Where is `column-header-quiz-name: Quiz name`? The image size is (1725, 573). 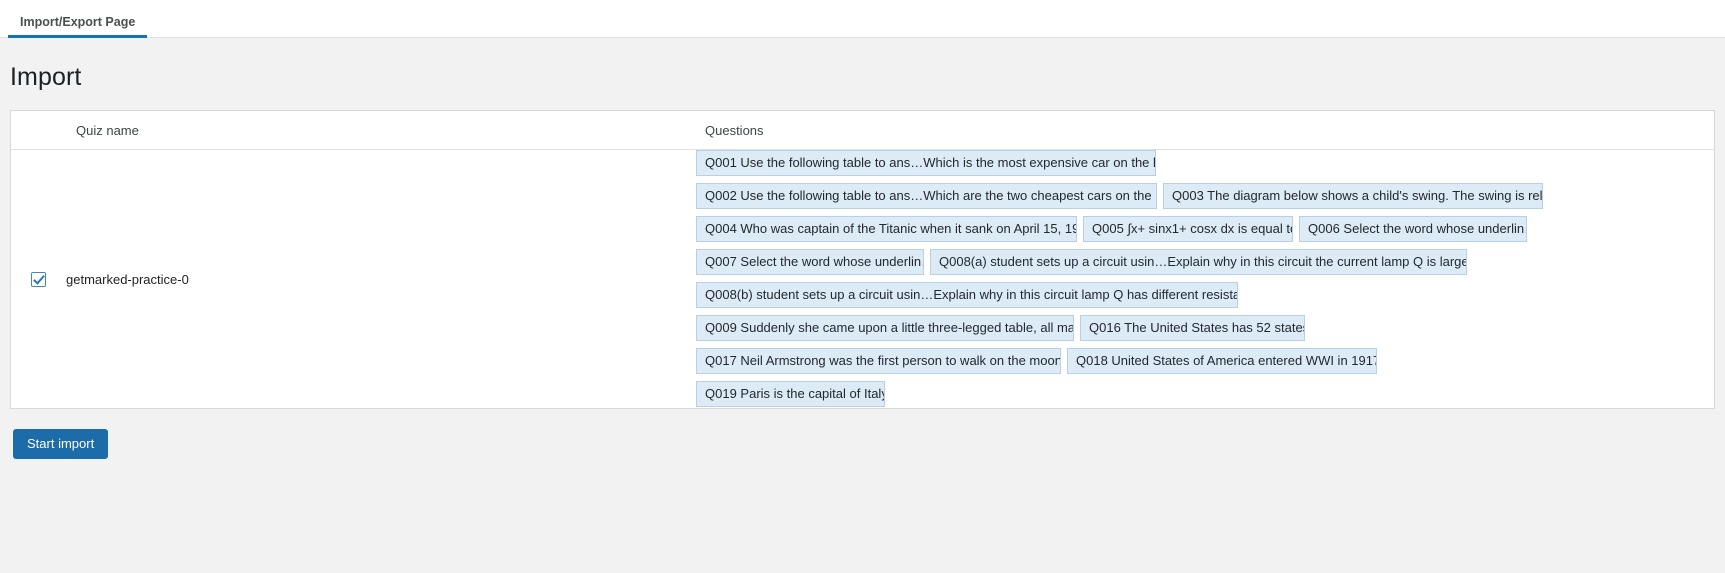
column-header-quiz-name: Quiz name is located at coordinates (381, 130).